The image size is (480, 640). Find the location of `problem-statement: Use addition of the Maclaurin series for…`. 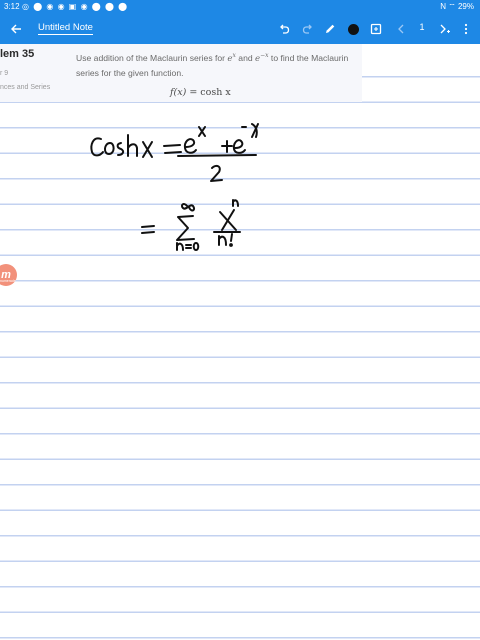

problem-statement: Use addition of the Maclaurin series for… is located at coordinates (212, 65).